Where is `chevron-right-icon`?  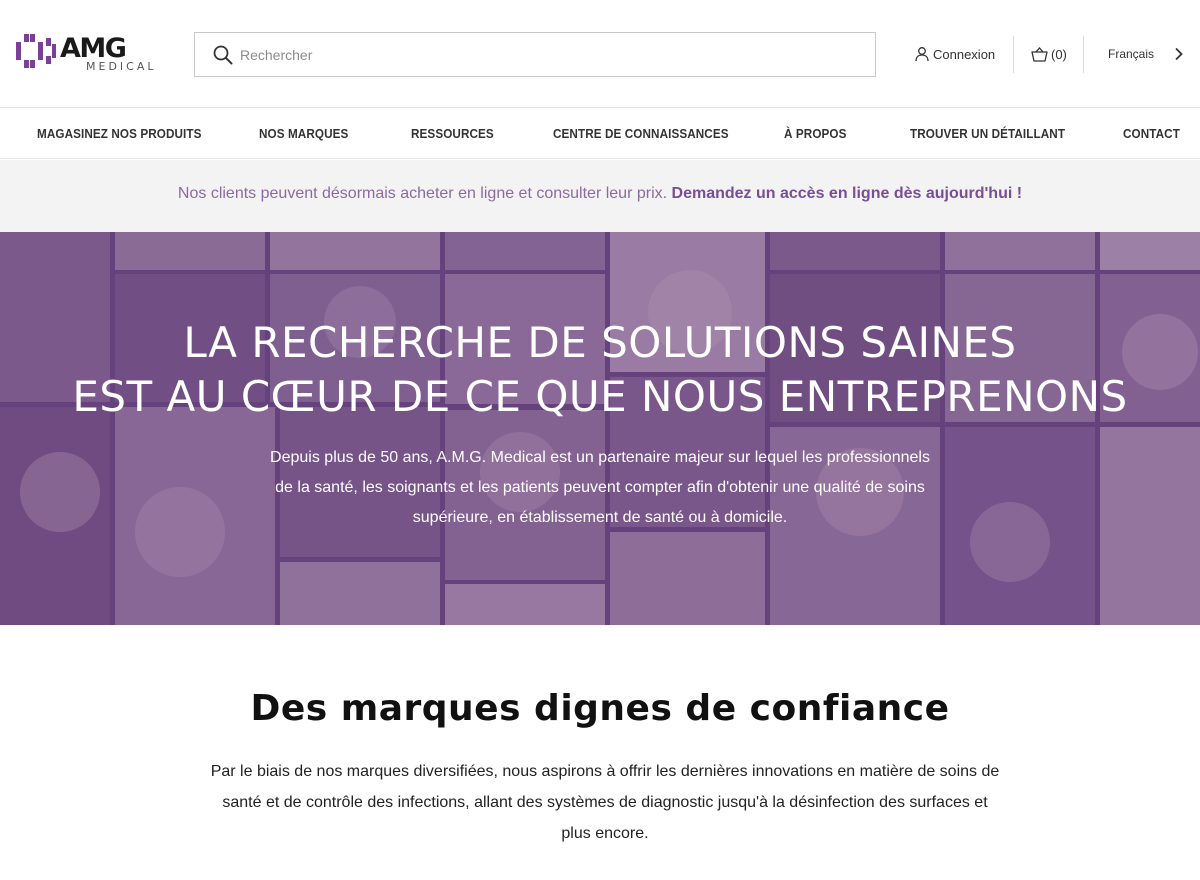 chevron-right-icon is located at coordinates (1179, 55).